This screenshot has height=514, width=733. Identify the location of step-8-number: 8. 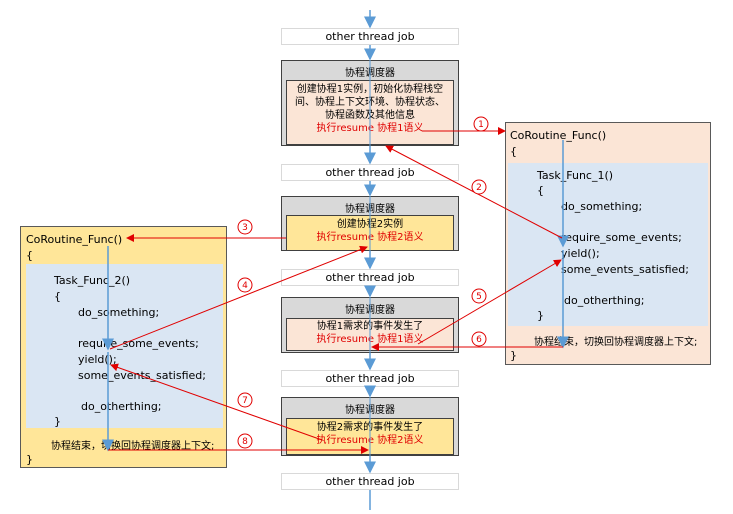
(245, 442).